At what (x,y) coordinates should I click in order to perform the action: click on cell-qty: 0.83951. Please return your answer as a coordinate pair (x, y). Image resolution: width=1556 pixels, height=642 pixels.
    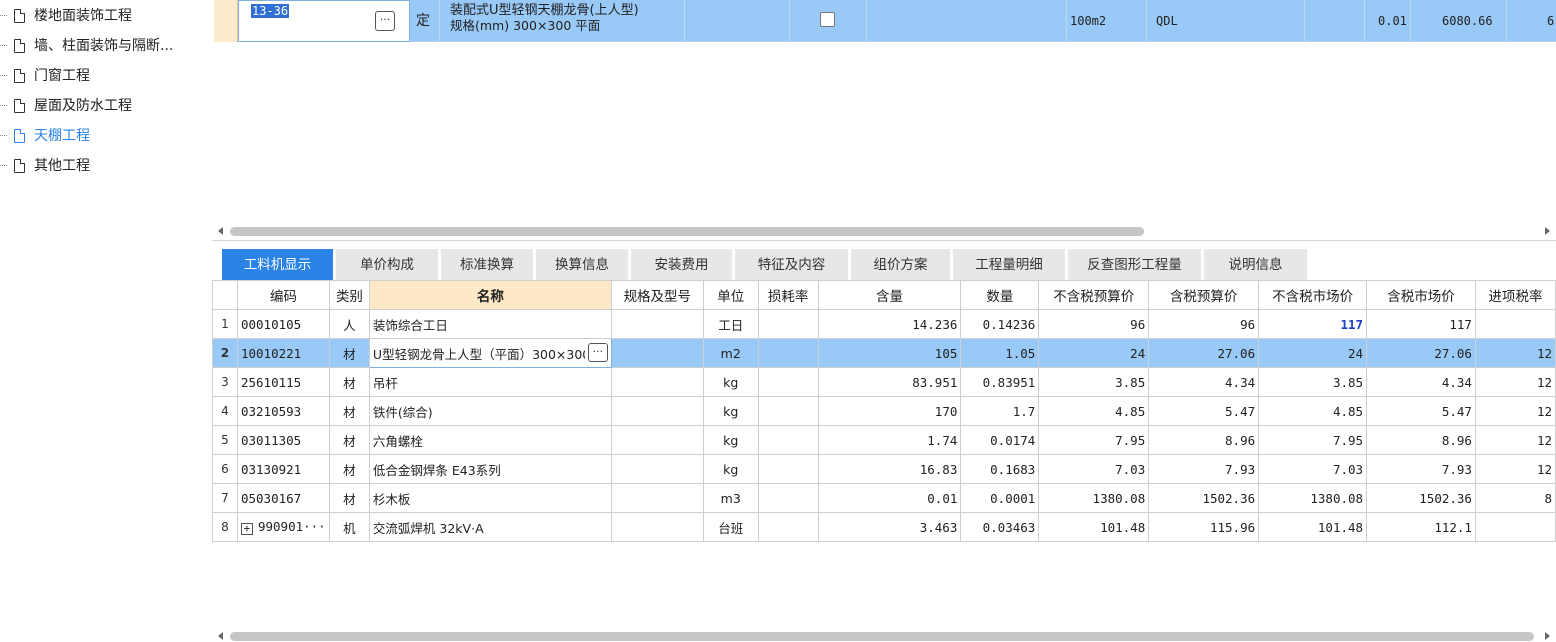
    Looking at the image, I should click on (1000, 382).